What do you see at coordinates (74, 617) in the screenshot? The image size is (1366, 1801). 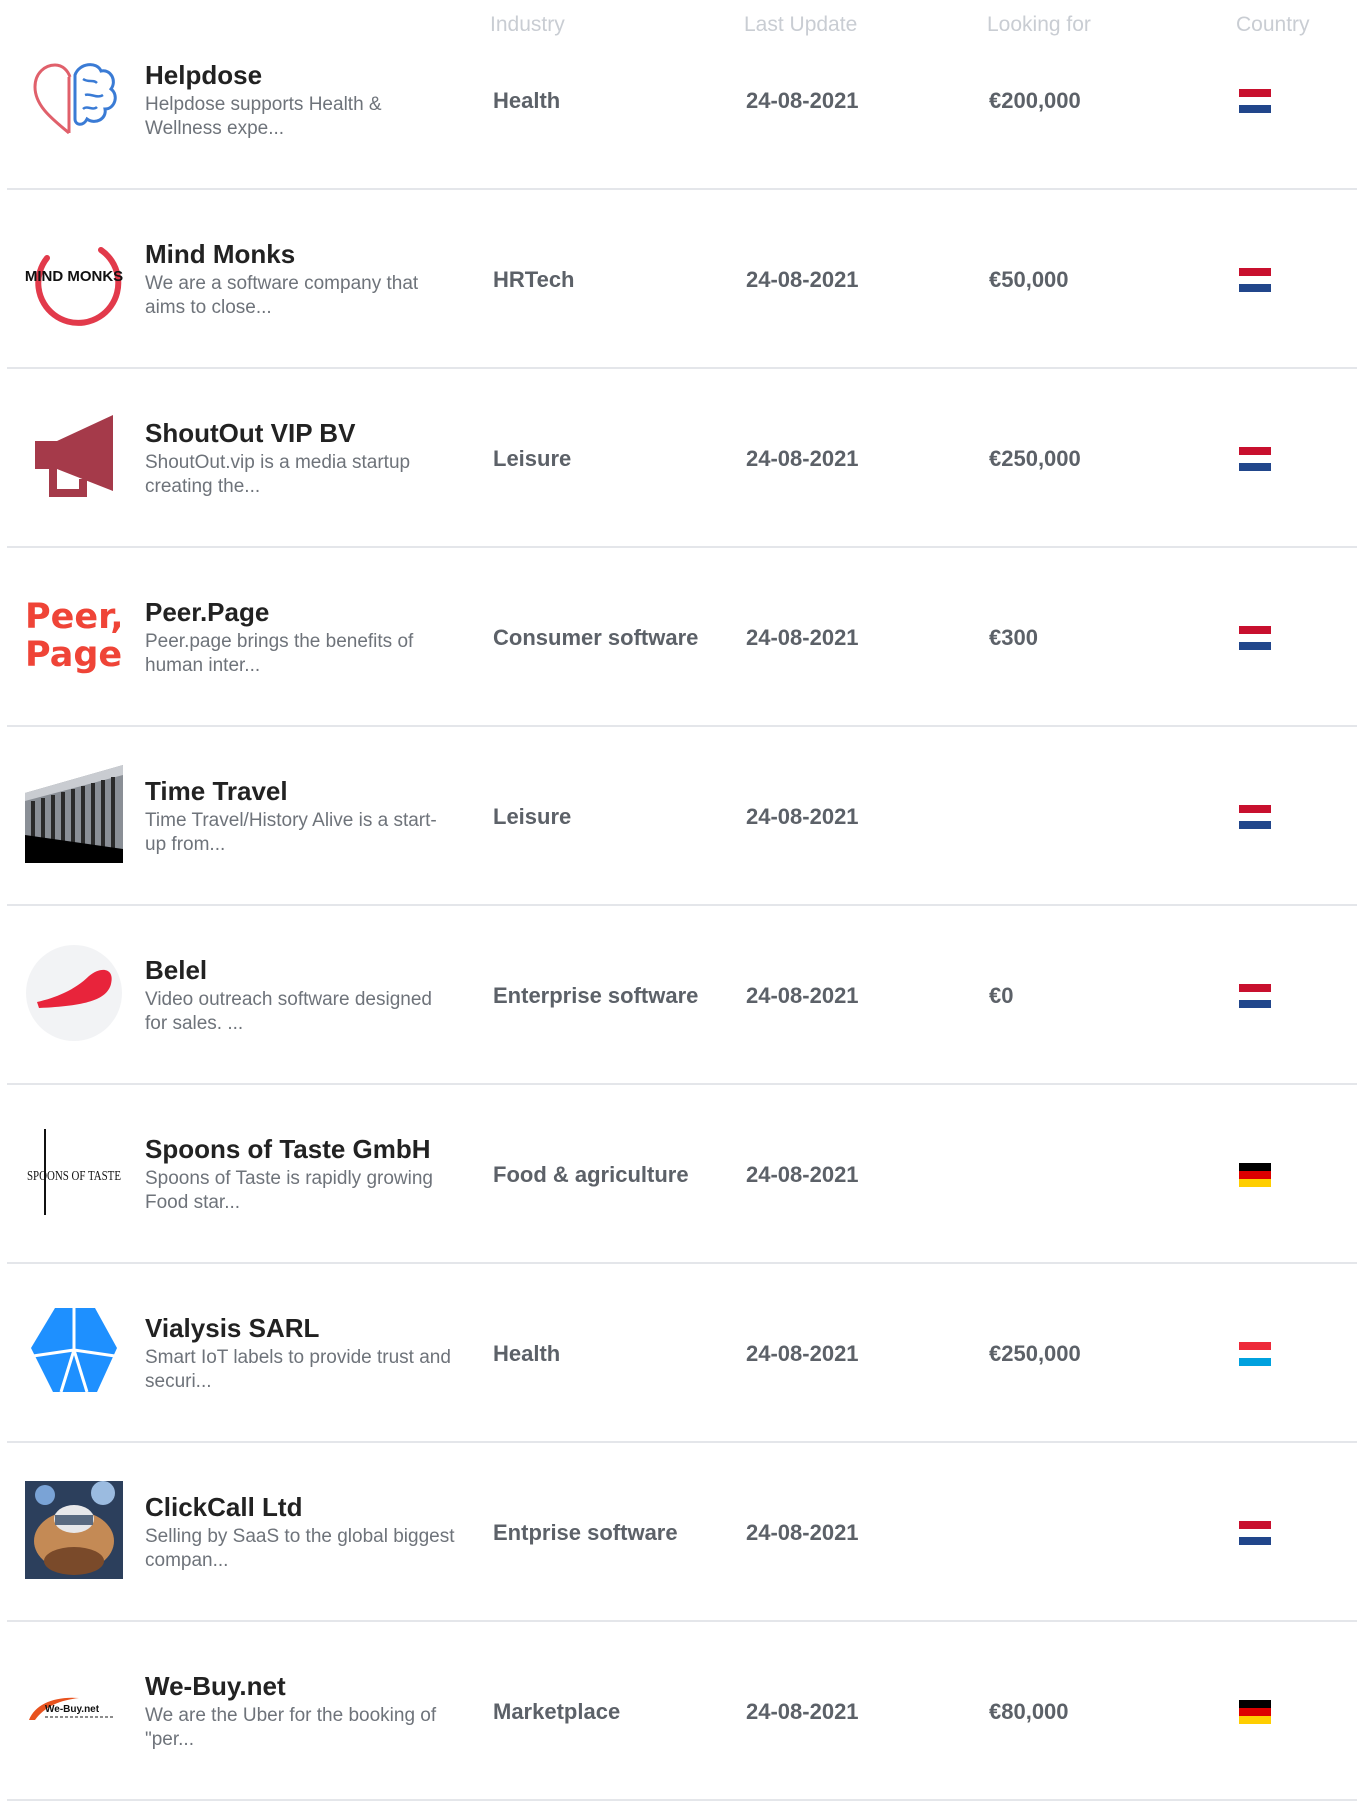 I see `svg-text: Peer,` at bounding box center [74, 617].